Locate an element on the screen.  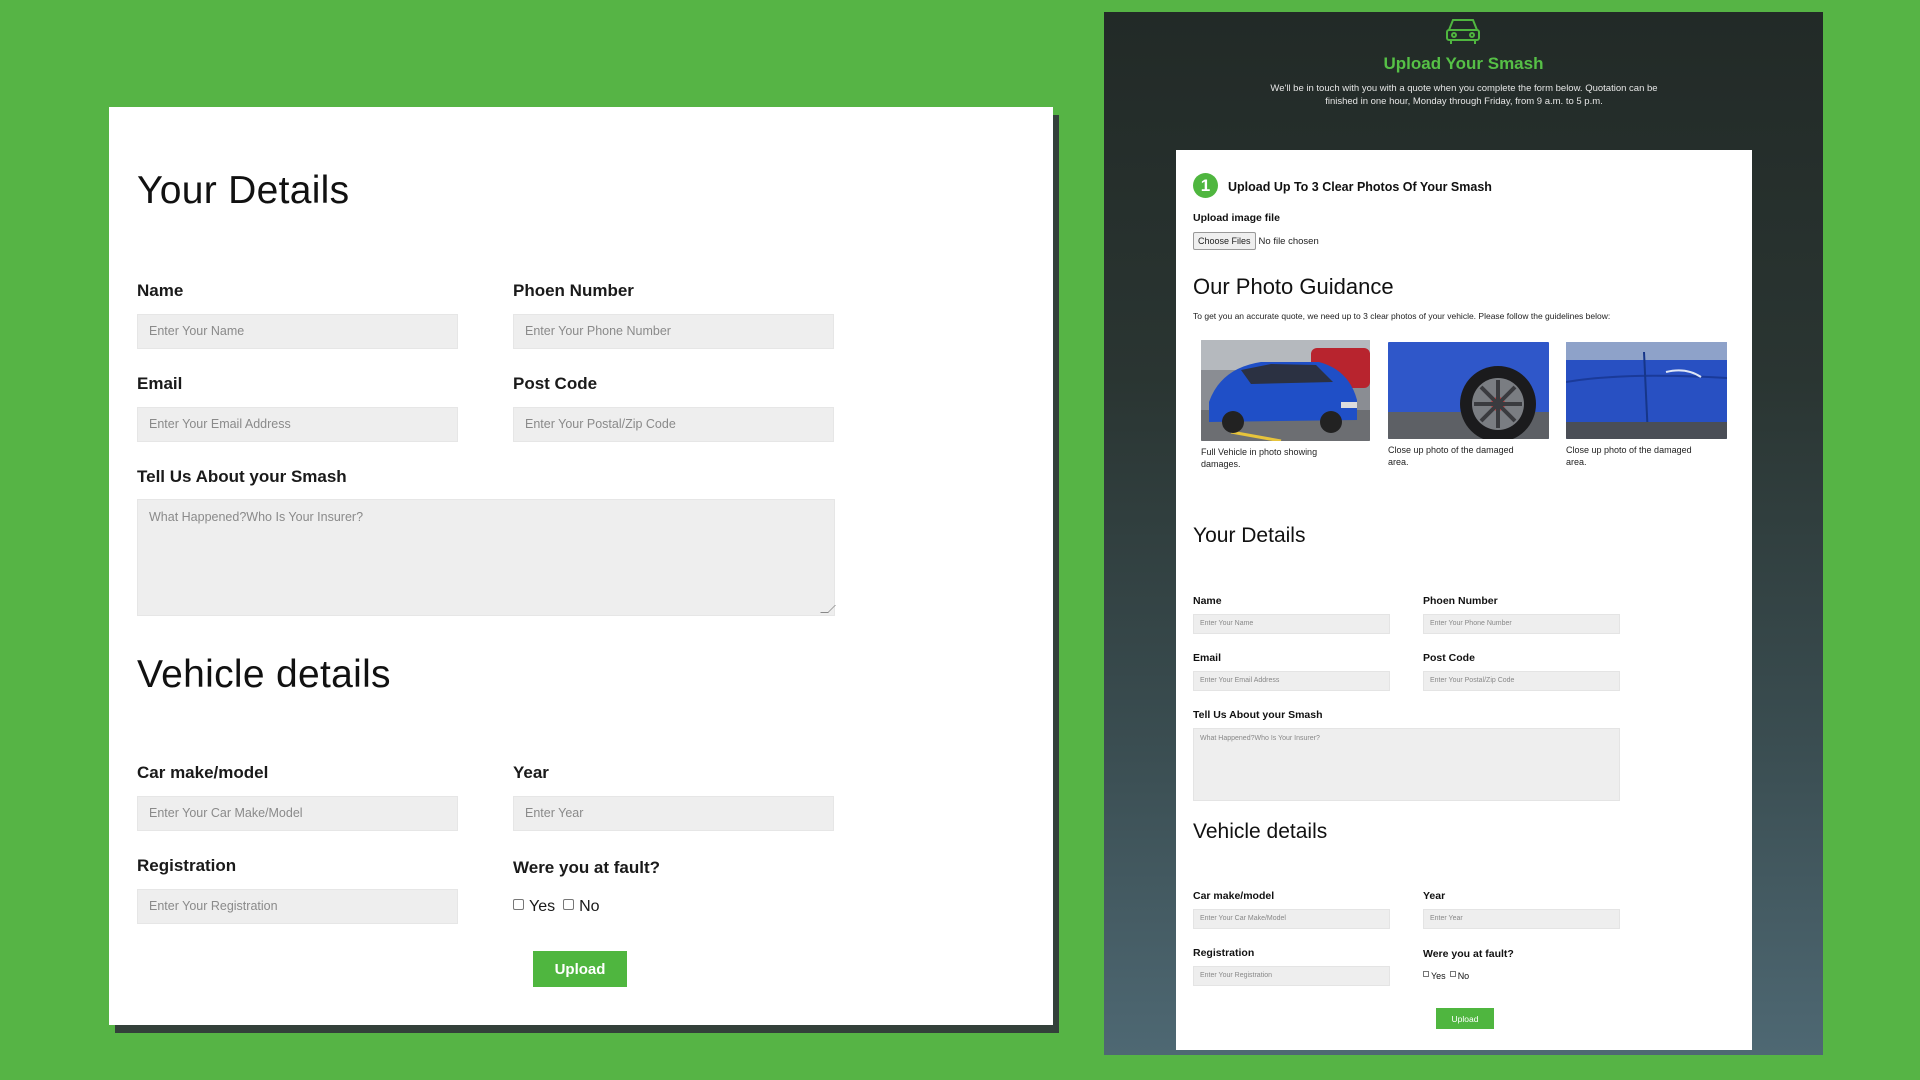
car-label: Car make/model is located at coordinates (203, 772).